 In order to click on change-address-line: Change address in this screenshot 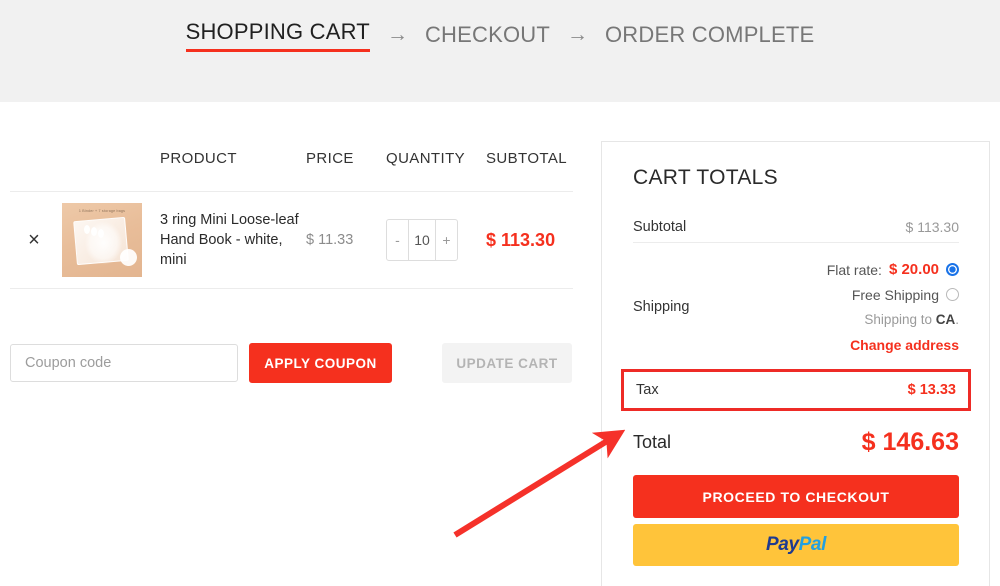, I will do `click(856, 344)`.